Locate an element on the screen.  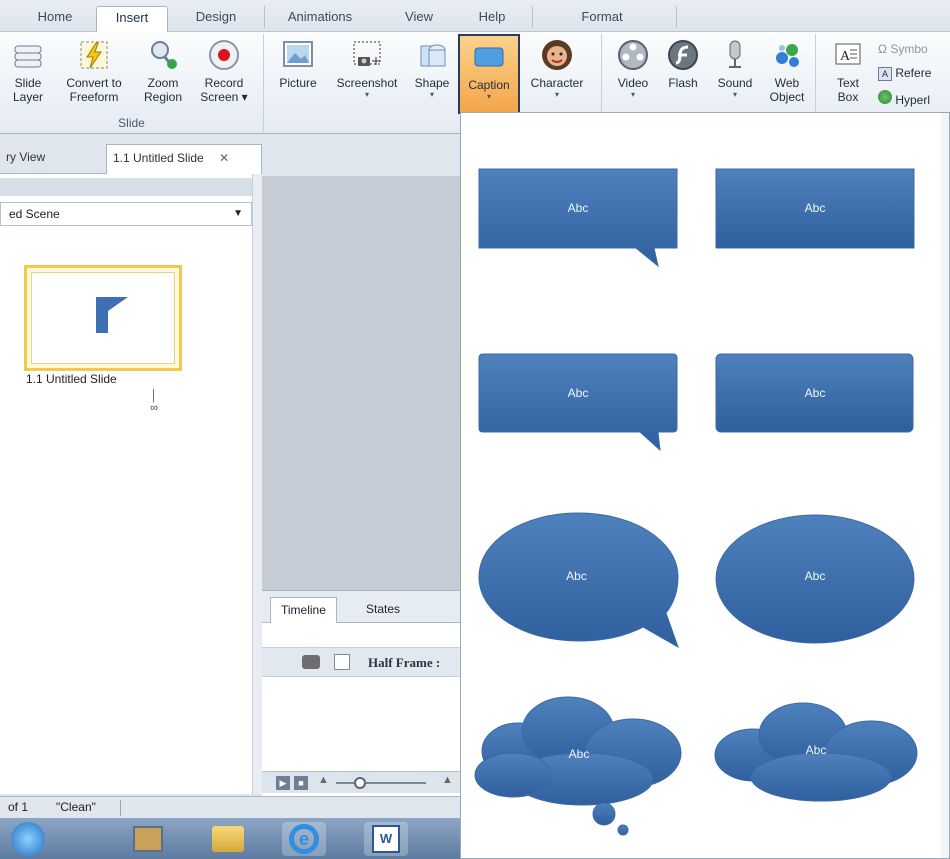
picture-button: Picture is located at coordinates (298, 62).